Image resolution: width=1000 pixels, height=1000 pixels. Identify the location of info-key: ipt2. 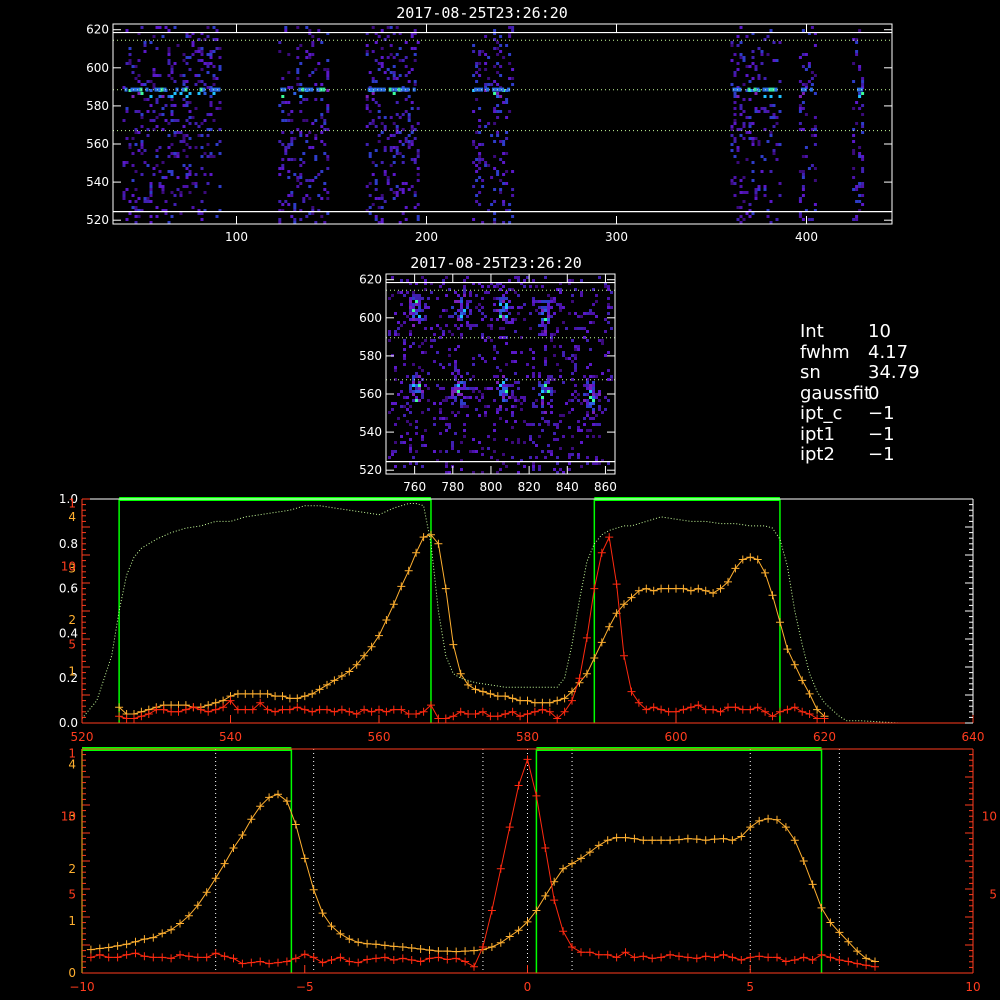
(817, 454).